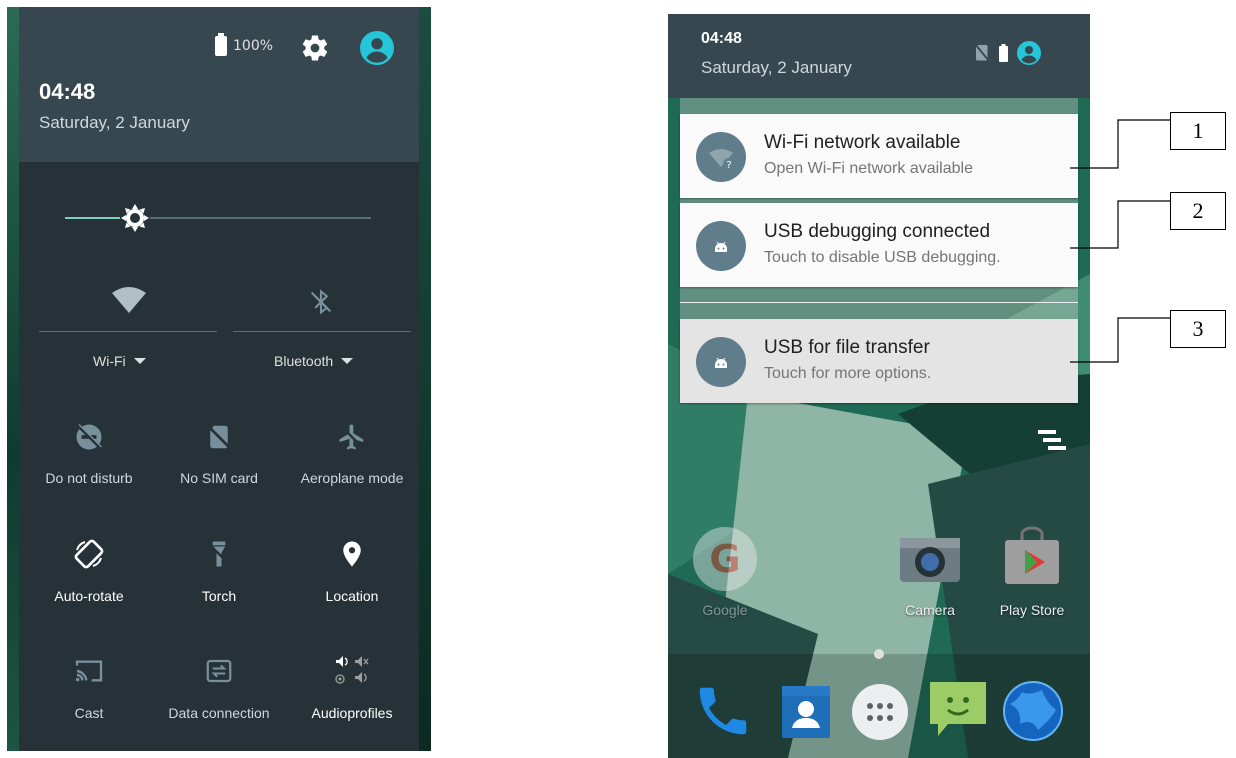 The height and width of the screenshot is (758, 1236). I want to click on browser-icon, so click(1033, 713).